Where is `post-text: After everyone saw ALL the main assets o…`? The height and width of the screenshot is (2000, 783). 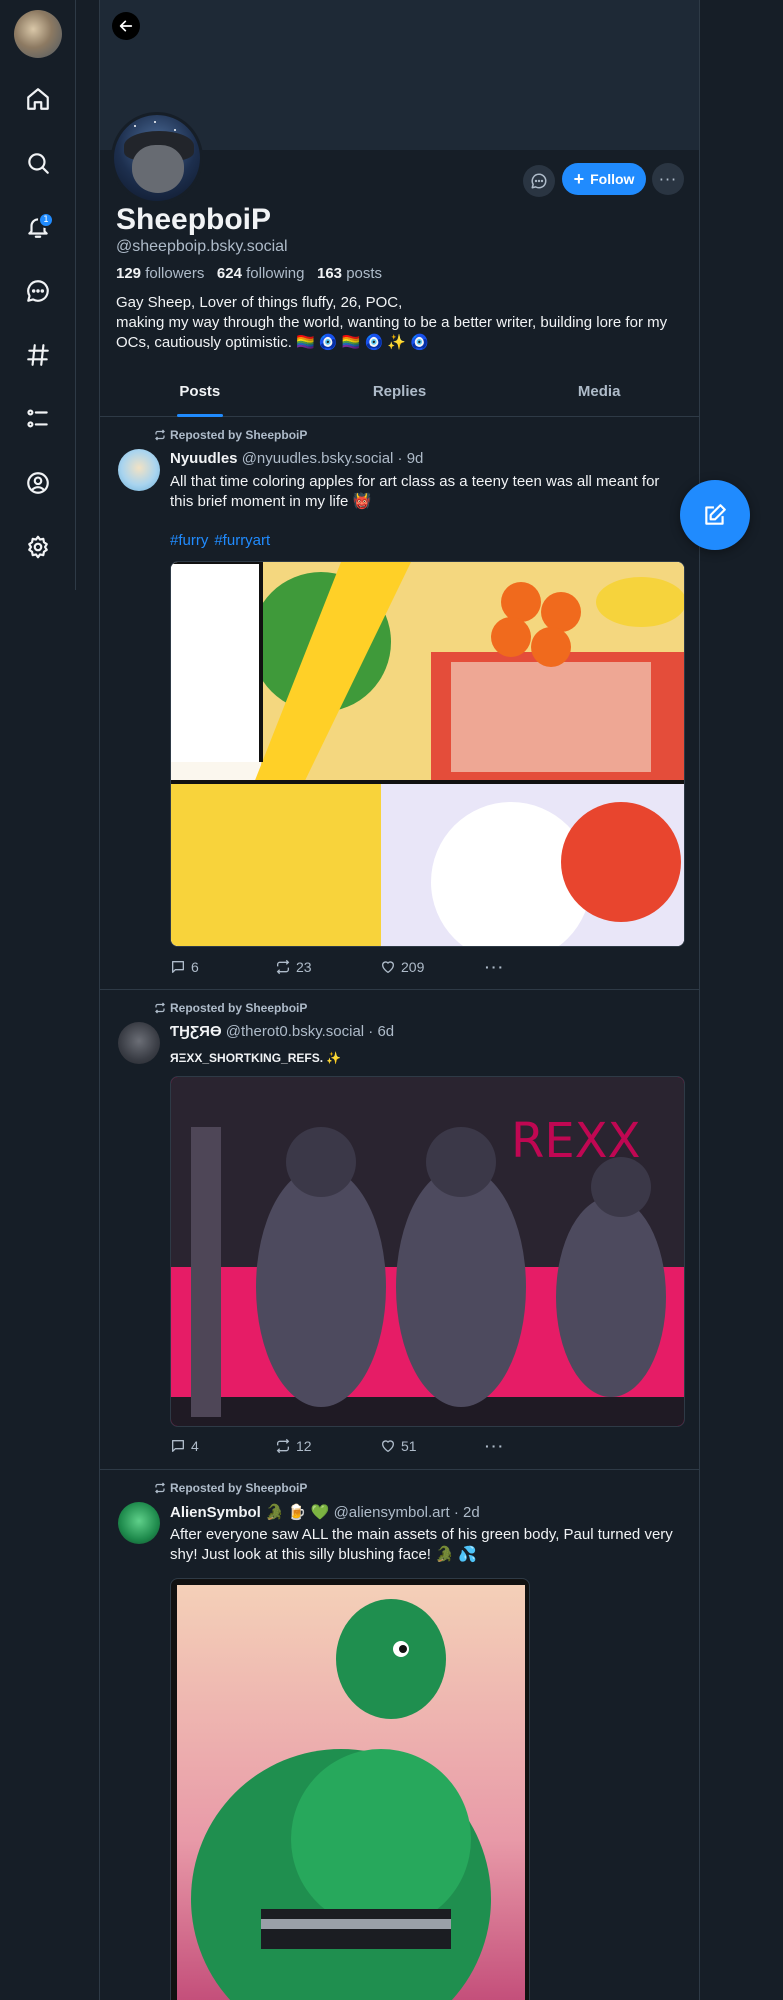 post-text: After everyone saw ALL the main assets o… is located at coordinates (421, 1544).